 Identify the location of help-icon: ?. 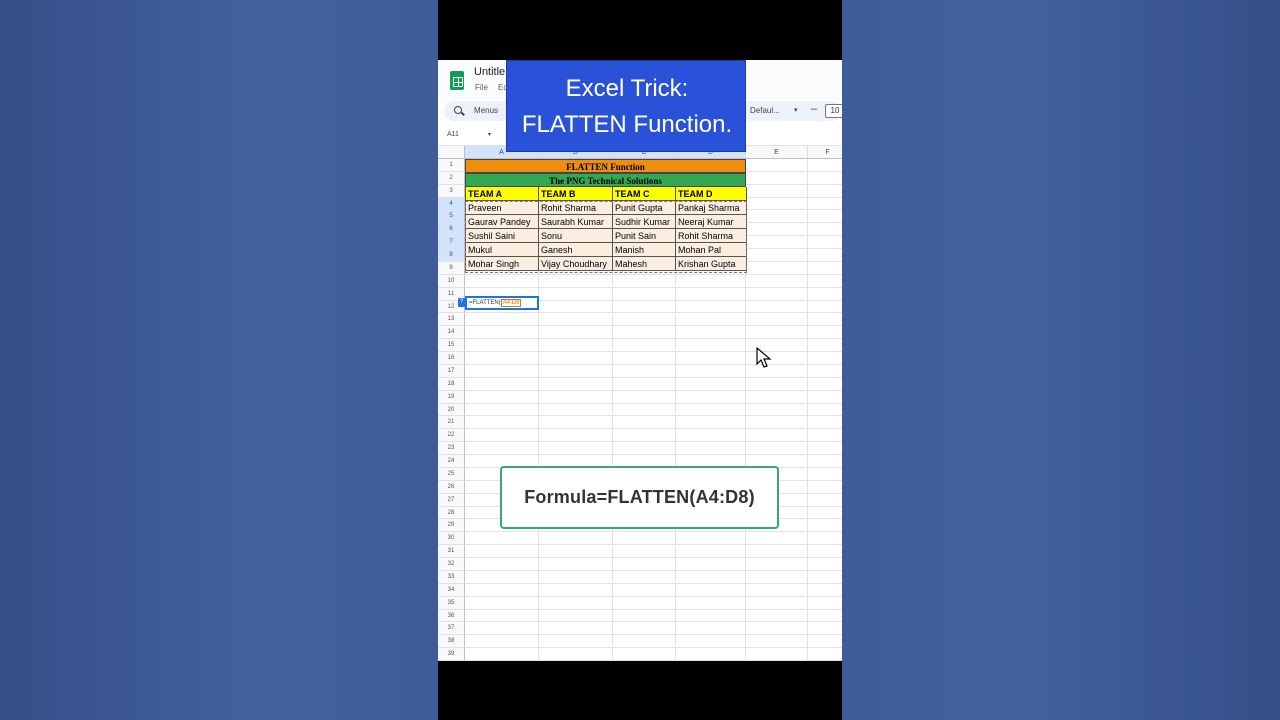
(461, 302).